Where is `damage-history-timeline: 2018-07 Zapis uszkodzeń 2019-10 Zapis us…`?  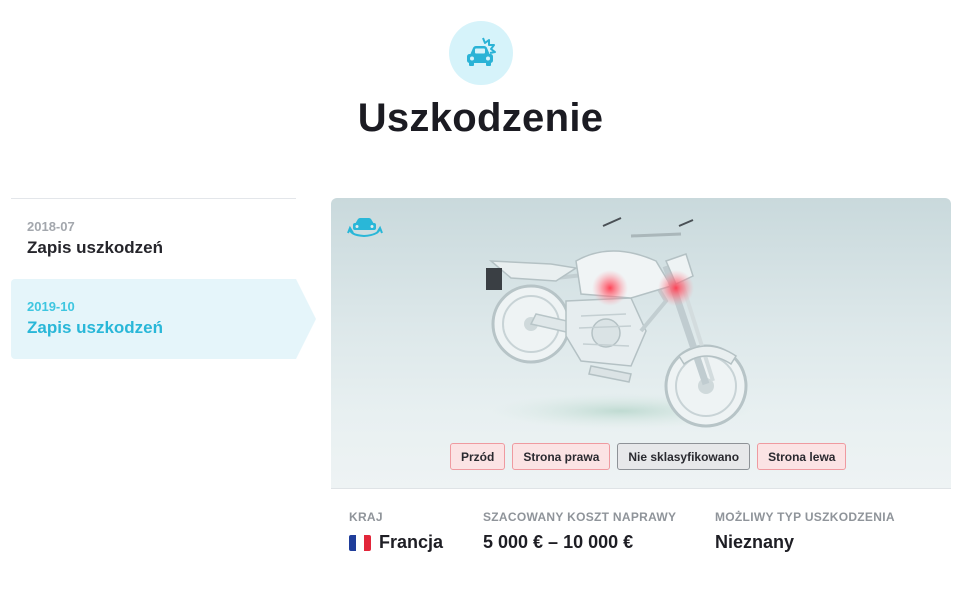
damage-history-timeline: 2018-07 Zapis uszkodzeń 2019-10 Zapis us… is located at coordinates (163, 278).